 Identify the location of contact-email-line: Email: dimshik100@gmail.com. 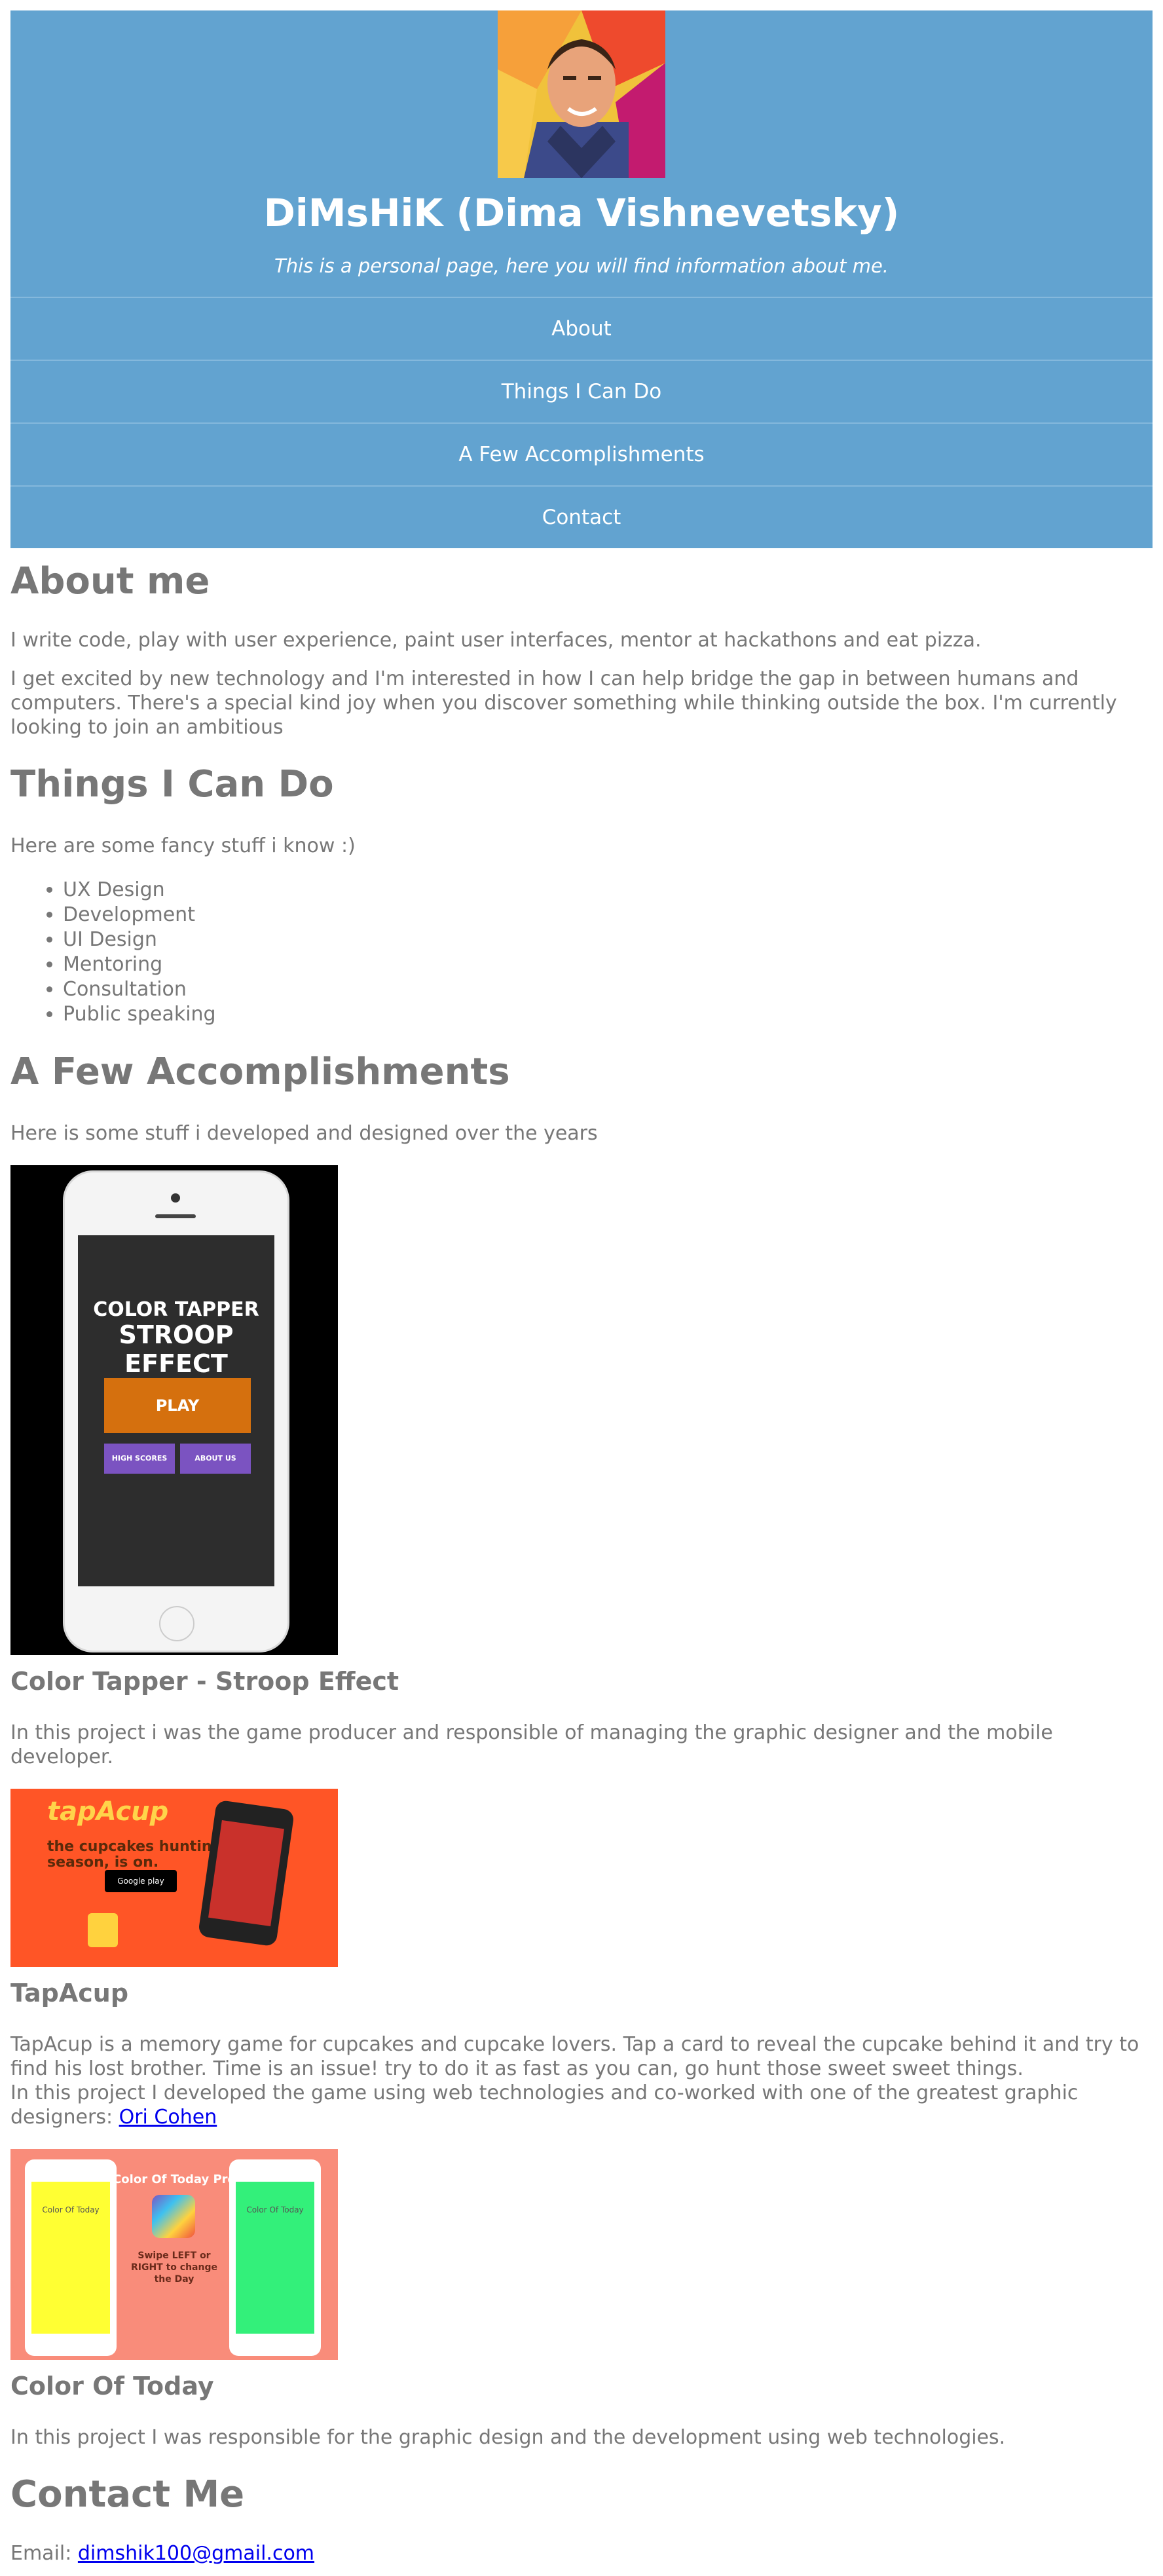
(581, 2553).